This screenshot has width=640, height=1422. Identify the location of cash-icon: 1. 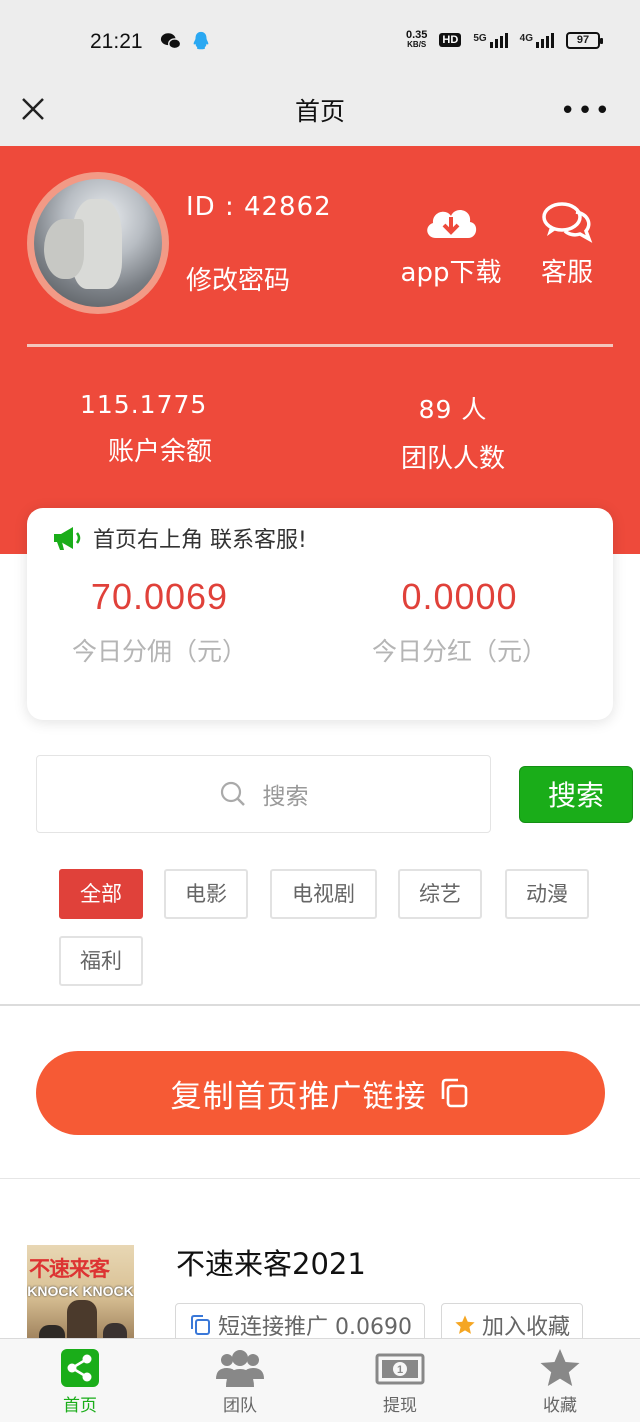
(400, 1369).